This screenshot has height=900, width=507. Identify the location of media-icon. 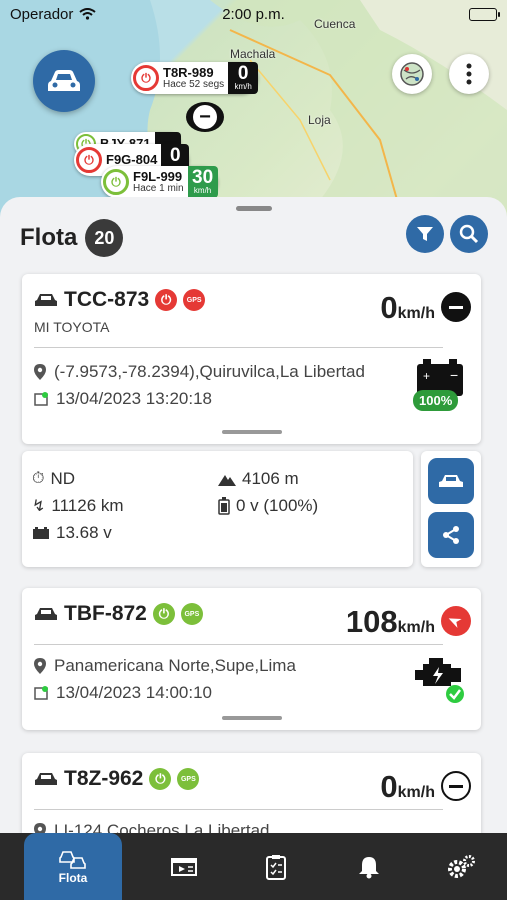
(184, 866).